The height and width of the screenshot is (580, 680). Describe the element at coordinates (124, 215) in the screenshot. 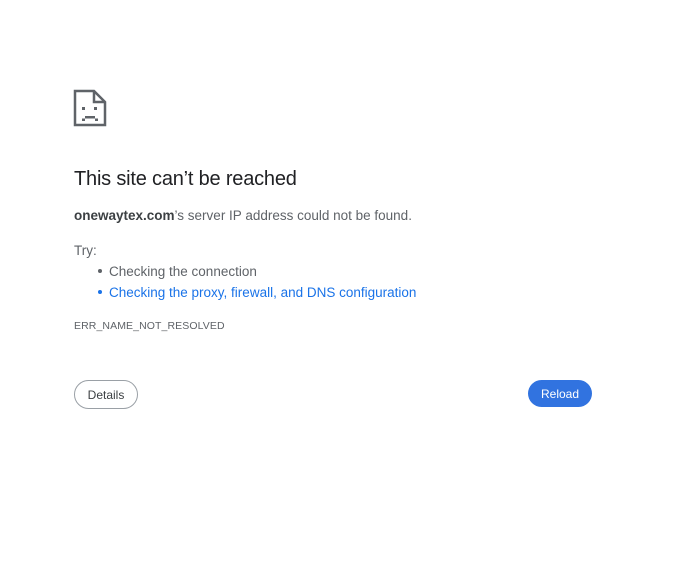

I see `host-name: onewaytex.com` at that location.